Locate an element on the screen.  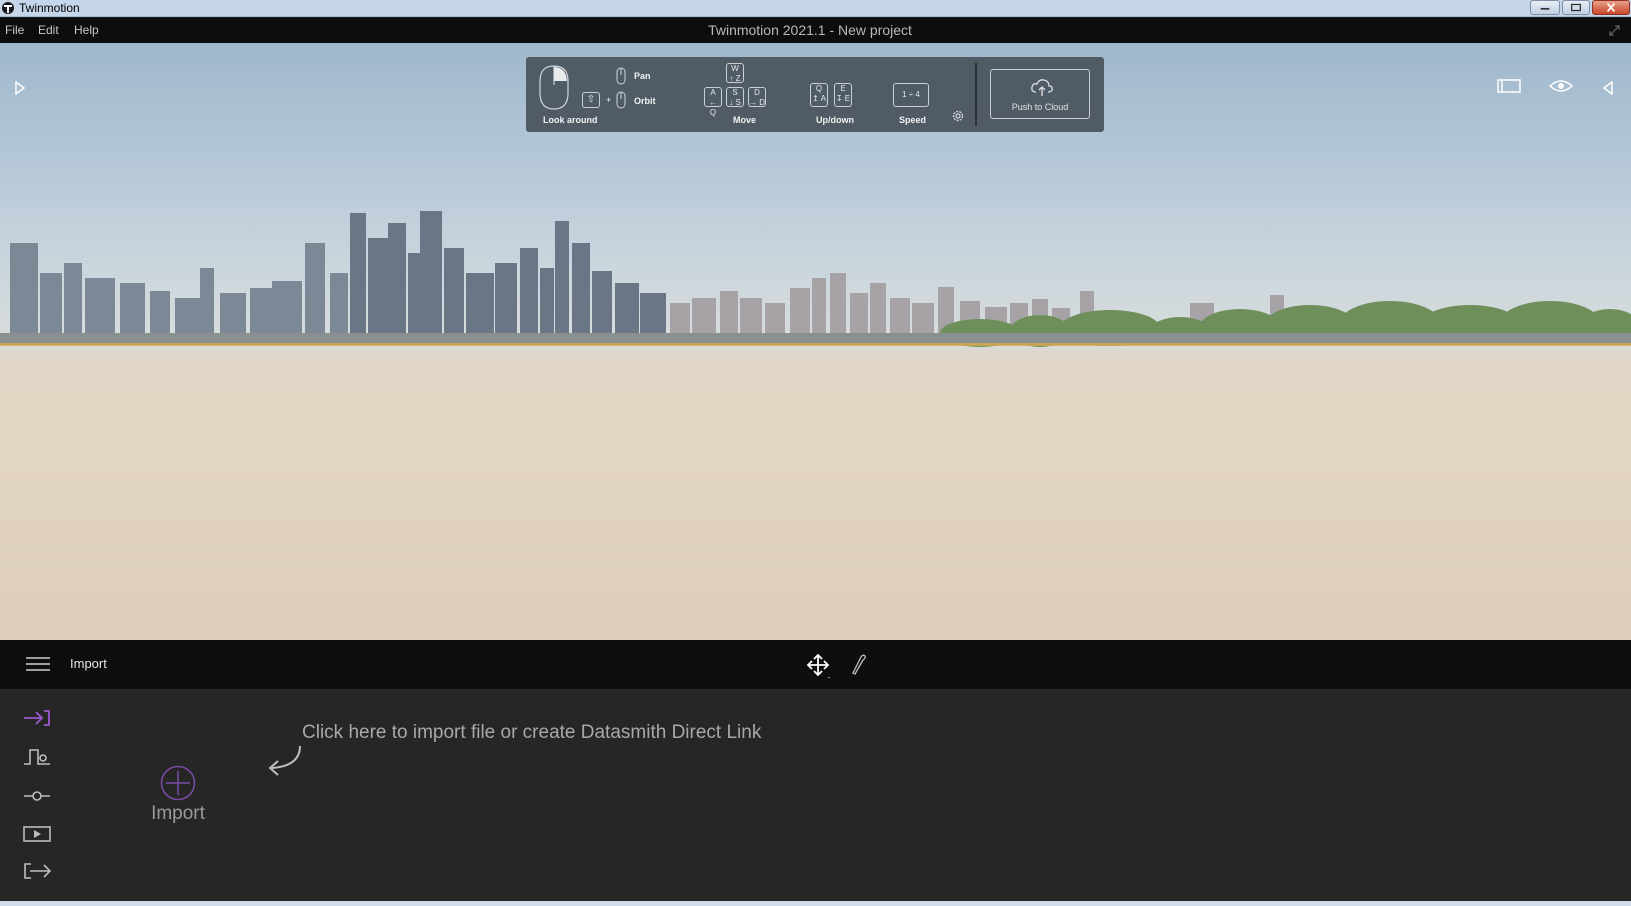
expand-right-panel-icon is located at coordinates (1608, 88).